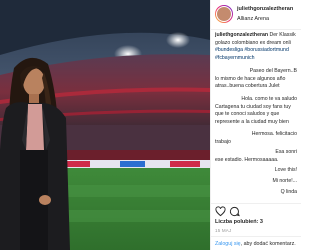 The image size is (320, 250). Describe the element at coordinates (228, 244) in the screenshot. I see `login-link: Zaloguj się` at that location.